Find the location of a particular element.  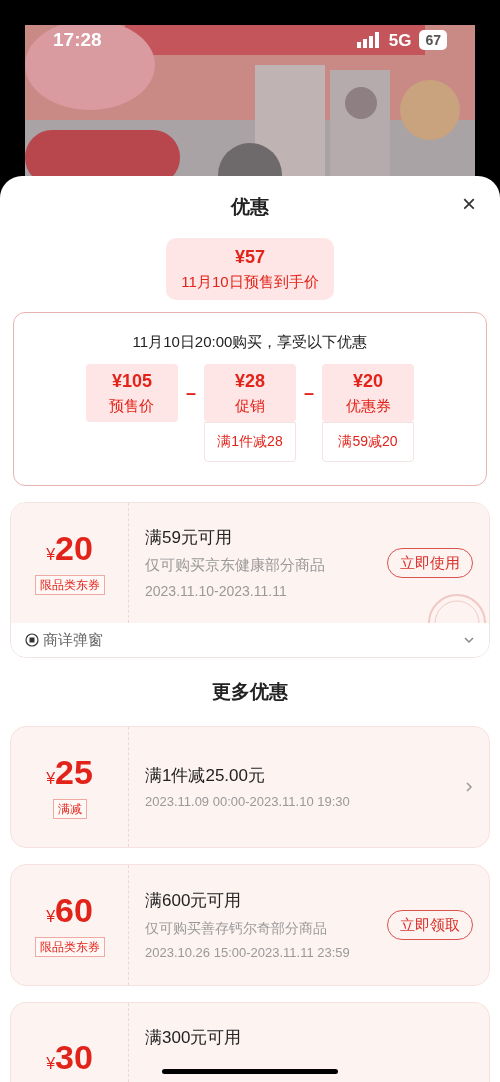

close-button: × is located at coordinates (469, 204).